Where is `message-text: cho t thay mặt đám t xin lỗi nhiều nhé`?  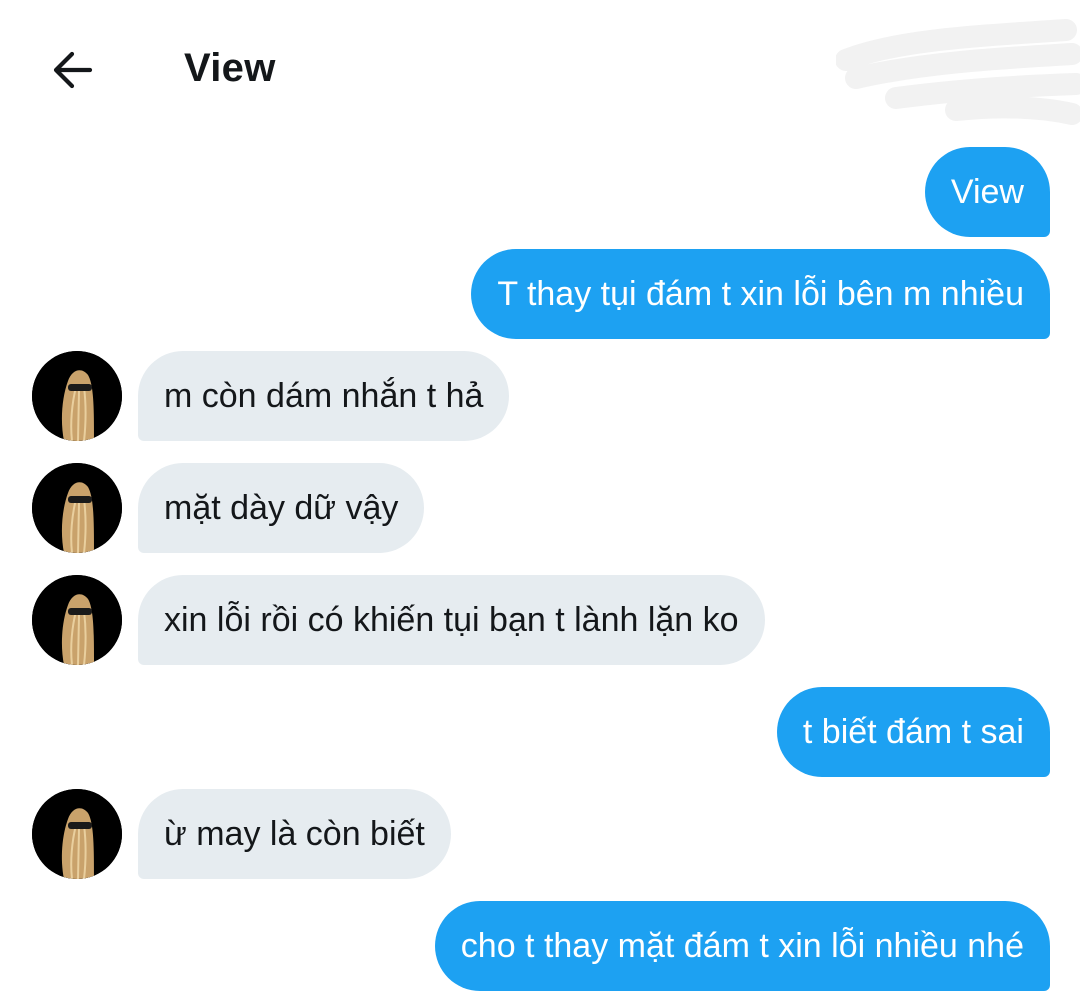
message-text: cho t thay mặt đám t xin lỗi nhiều nhé is located at coordinates (742, 945).